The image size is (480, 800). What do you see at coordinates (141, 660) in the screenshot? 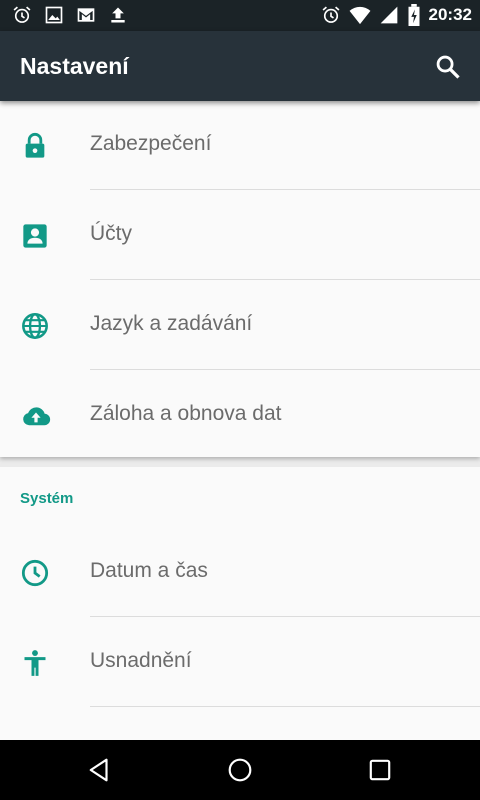
I see `settings-item-label: Usnadnění` at bounding box center [141, 660].